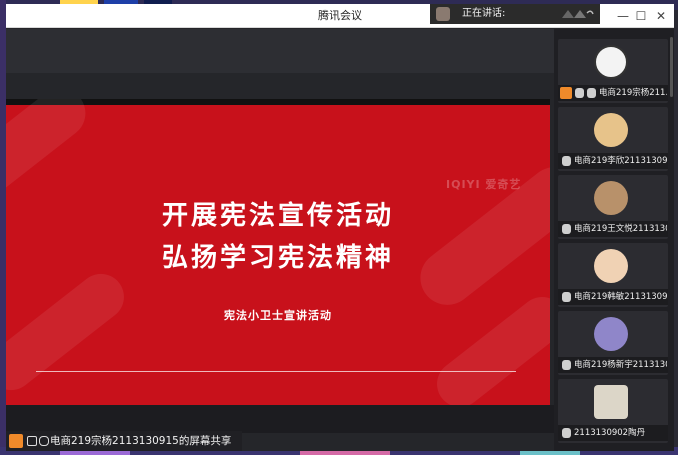  Describe the element at coordinates (661, 16) in the screenshot. I see `close-button: ✕` at that location.